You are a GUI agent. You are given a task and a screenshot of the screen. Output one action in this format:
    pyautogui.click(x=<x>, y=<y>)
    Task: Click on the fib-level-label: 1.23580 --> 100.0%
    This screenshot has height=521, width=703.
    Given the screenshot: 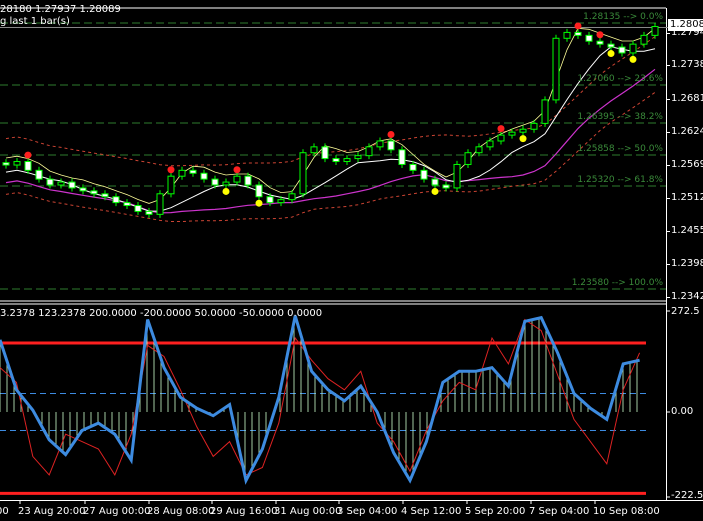 What is the action you would take?
    pyautogui.click(x=617, y=283)
    